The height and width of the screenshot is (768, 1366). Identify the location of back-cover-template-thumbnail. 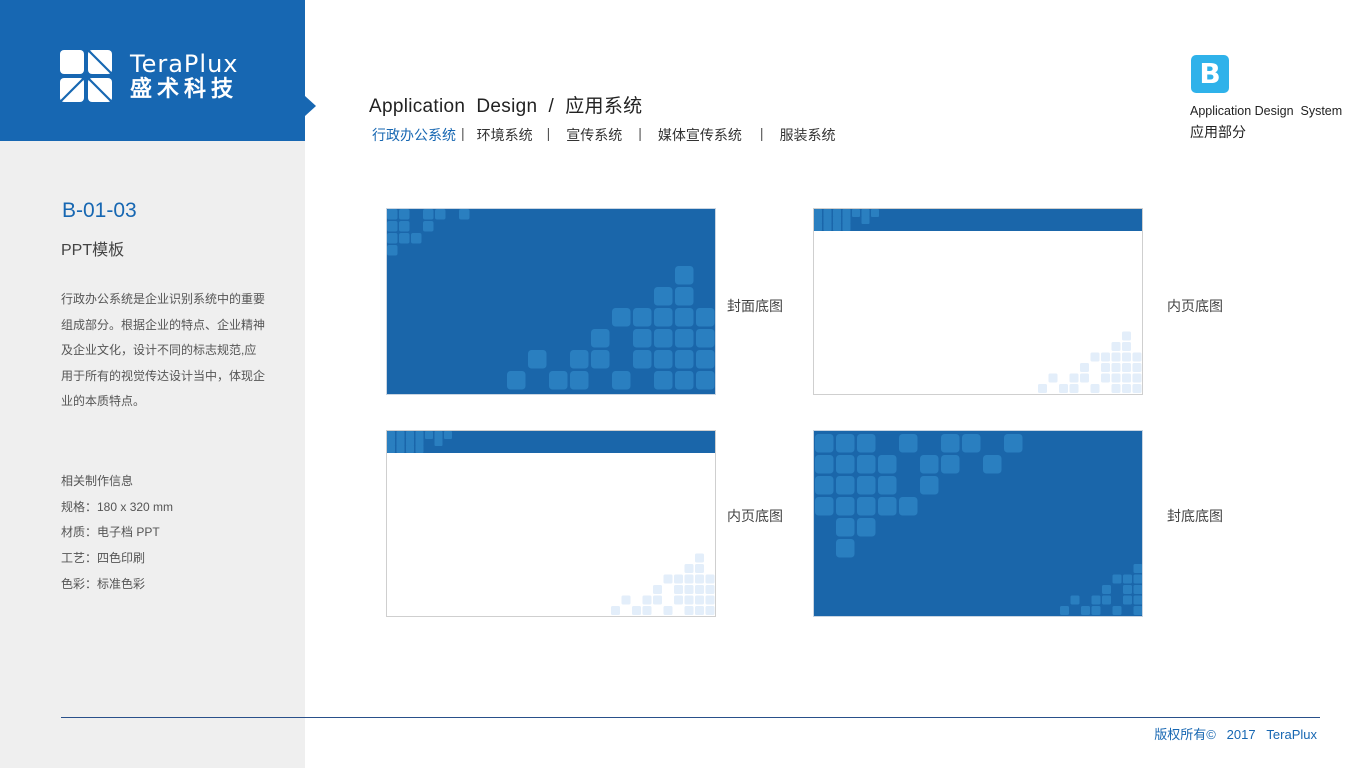
(978, 523).